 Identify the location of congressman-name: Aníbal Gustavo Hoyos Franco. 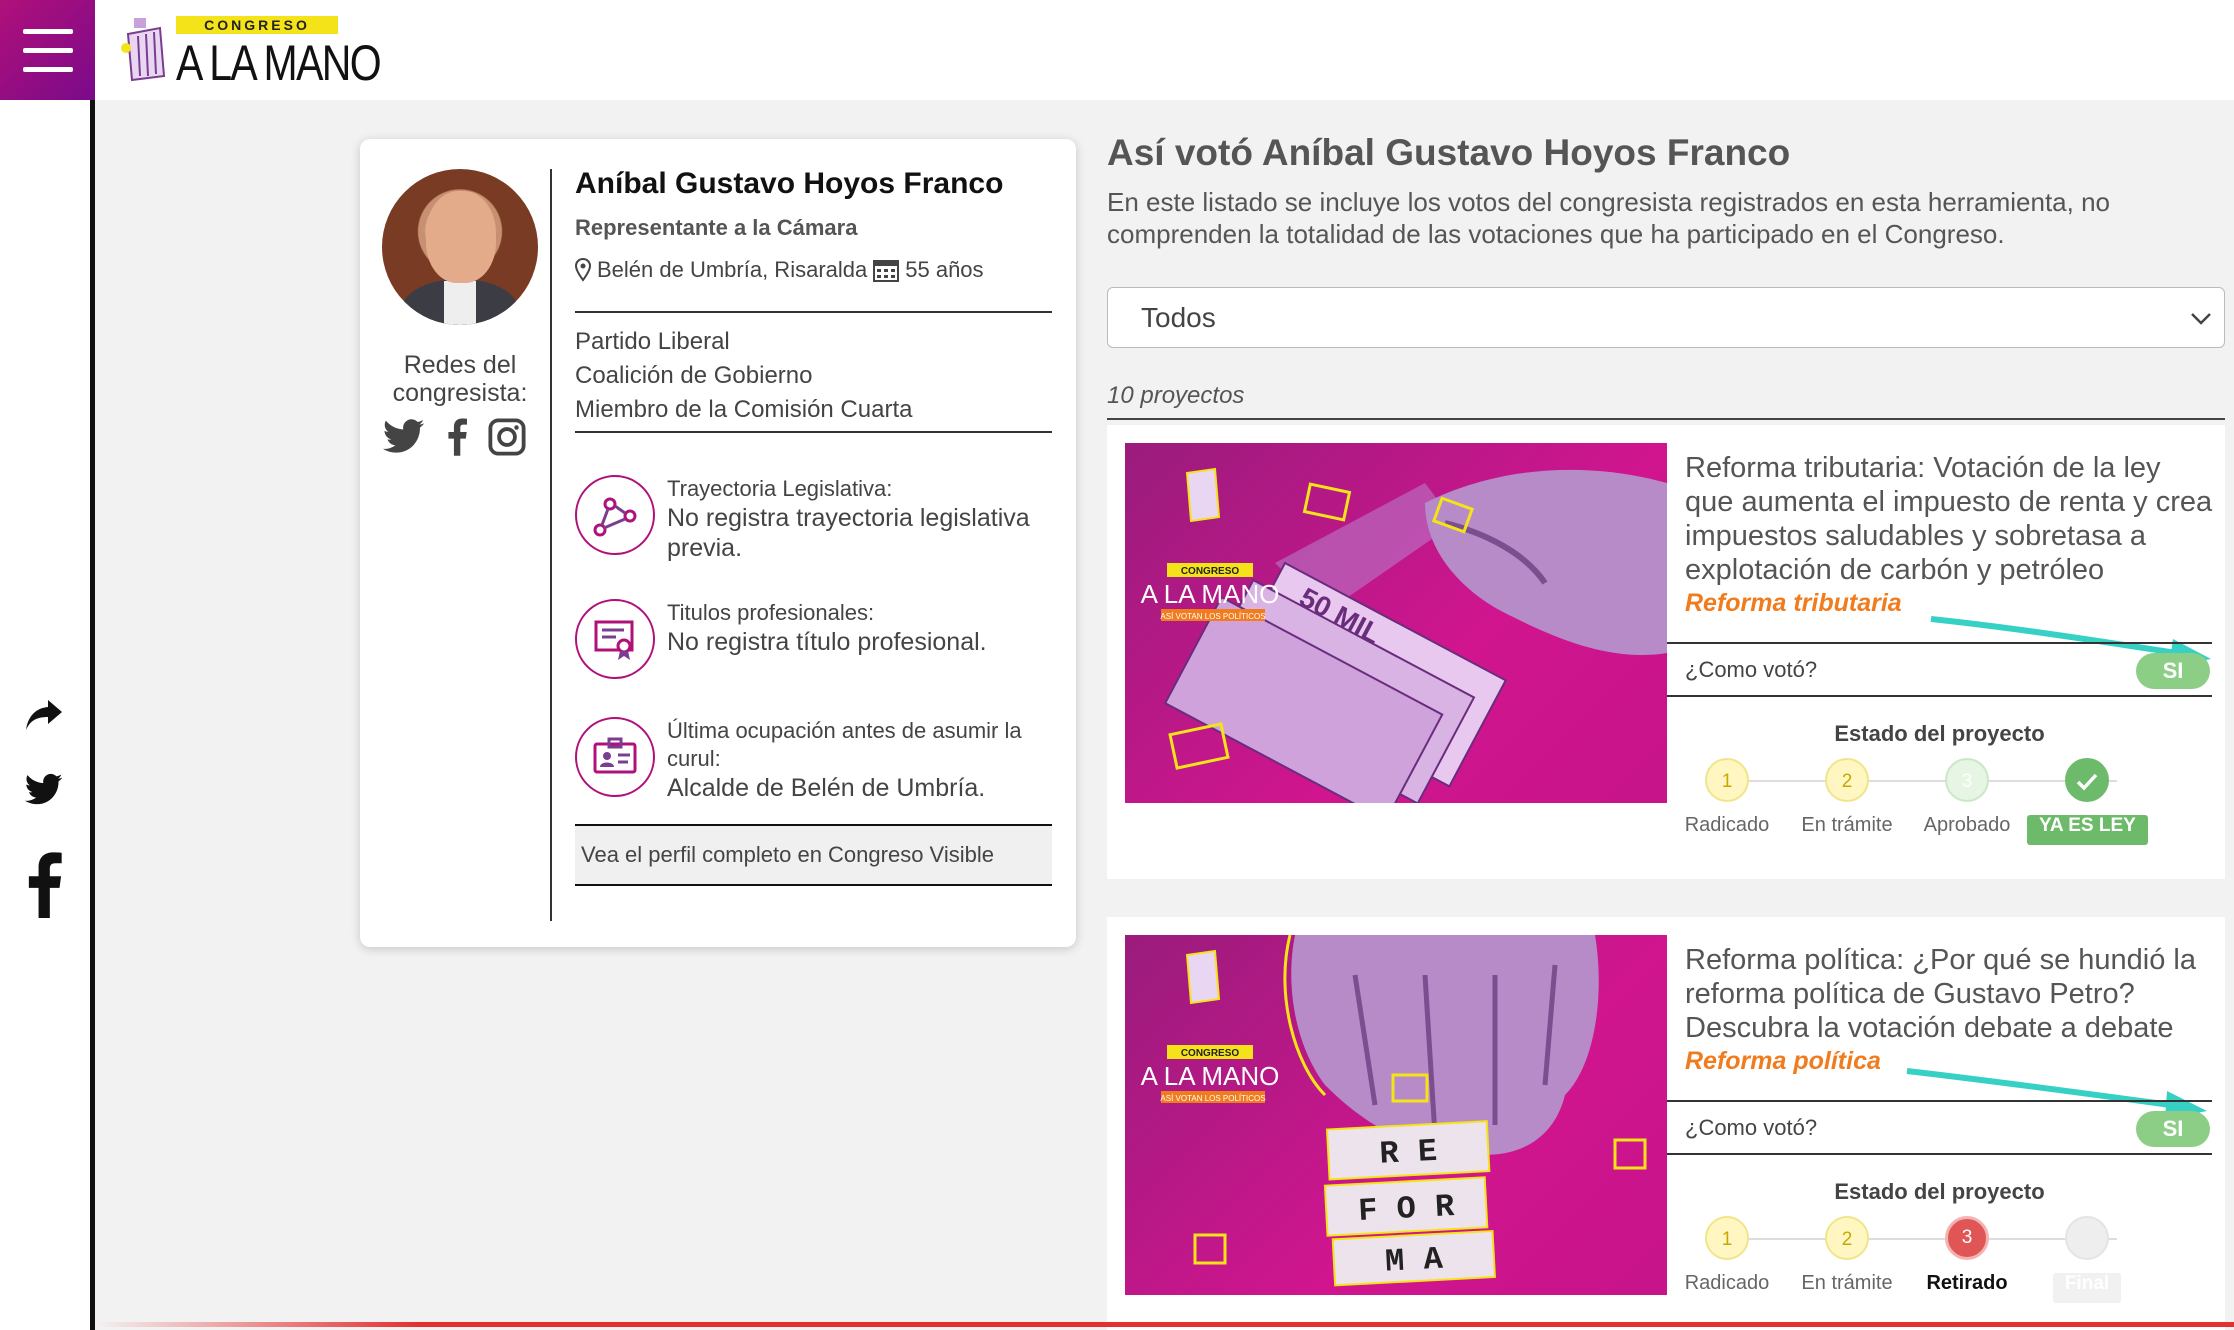
(789, 183).